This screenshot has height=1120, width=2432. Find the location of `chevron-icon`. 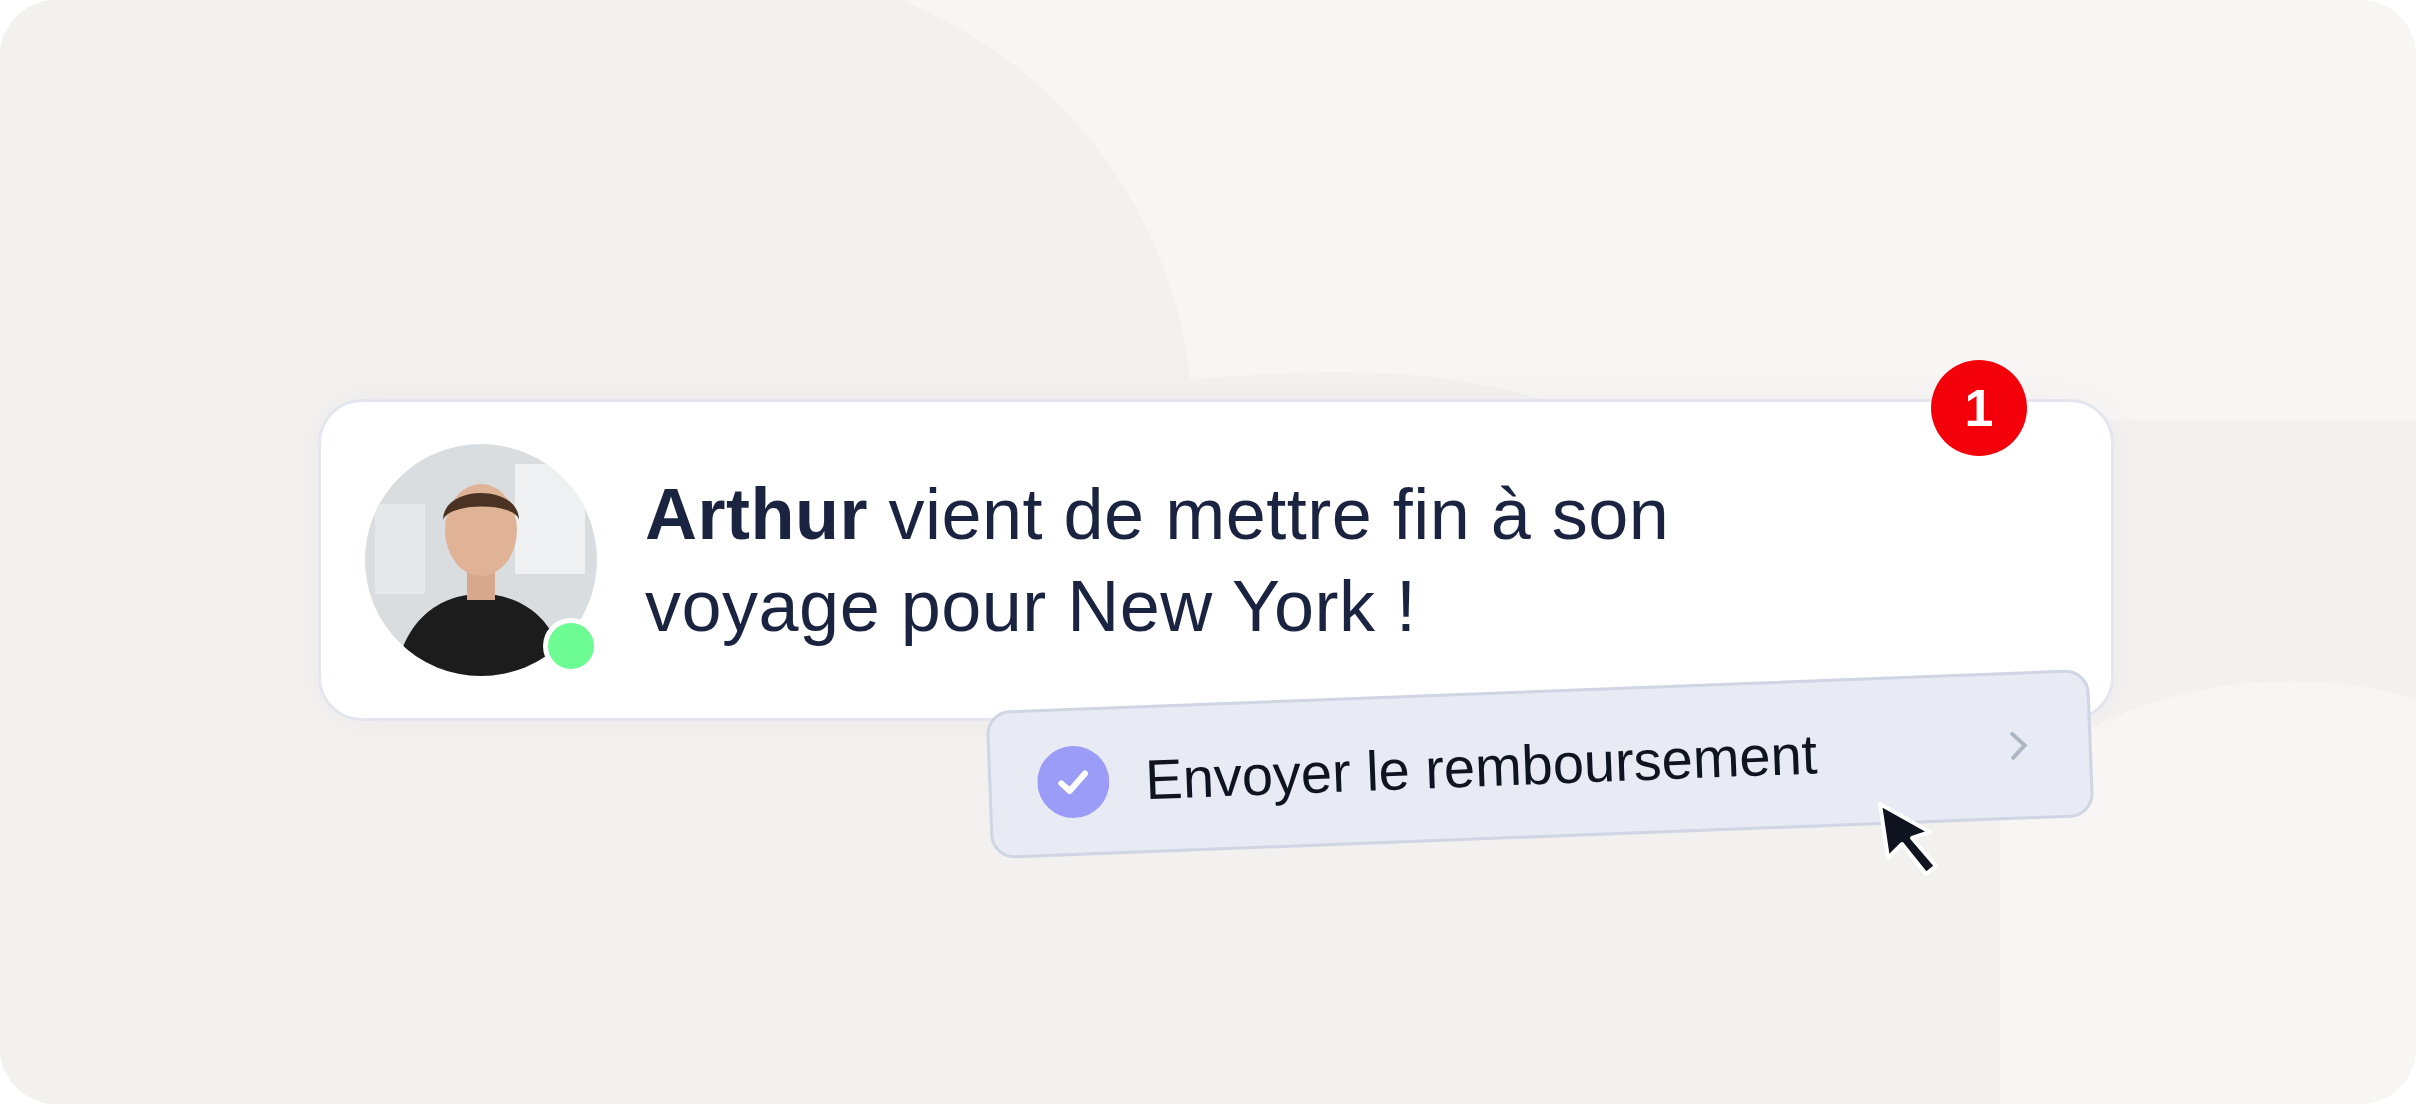

chevron-icon is located at coordinates (2019, 745).